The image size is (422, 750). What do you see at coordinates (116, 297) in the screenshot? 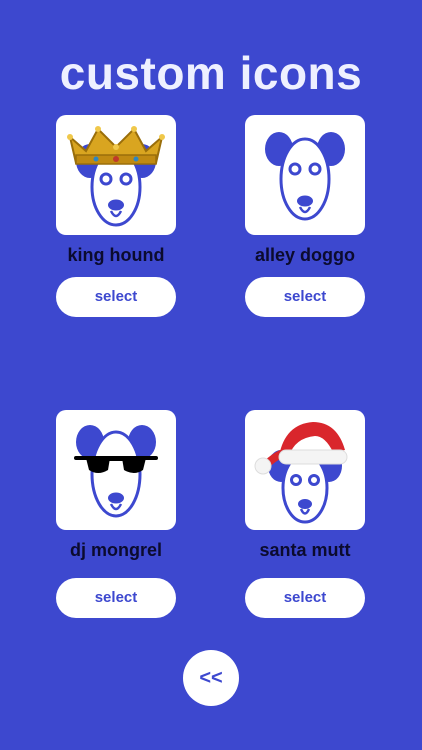
I see `select-button-king-hound: select` at bounding box center [116, 297].